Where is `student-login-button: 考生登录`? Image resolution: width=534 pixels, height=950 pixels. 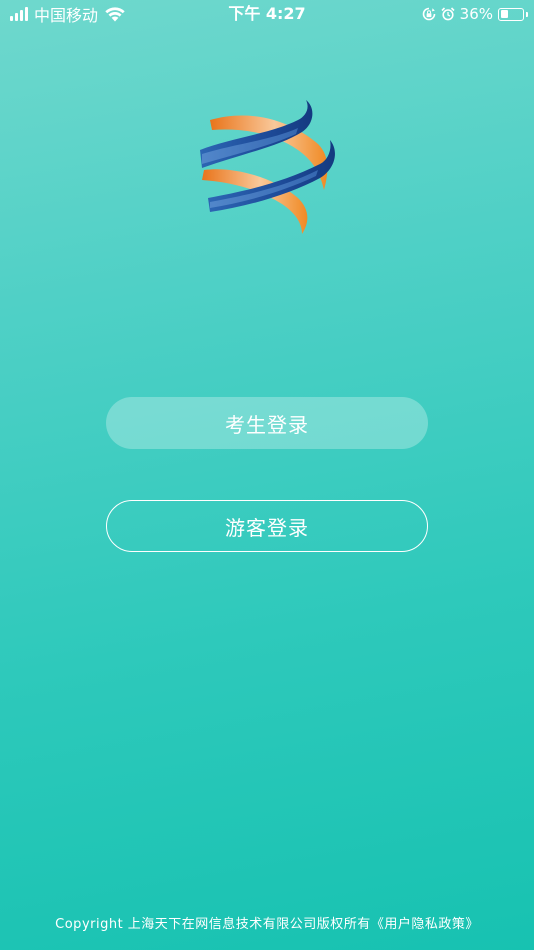 student-login-button: 考生登录 is located at coordinates (267, 423).